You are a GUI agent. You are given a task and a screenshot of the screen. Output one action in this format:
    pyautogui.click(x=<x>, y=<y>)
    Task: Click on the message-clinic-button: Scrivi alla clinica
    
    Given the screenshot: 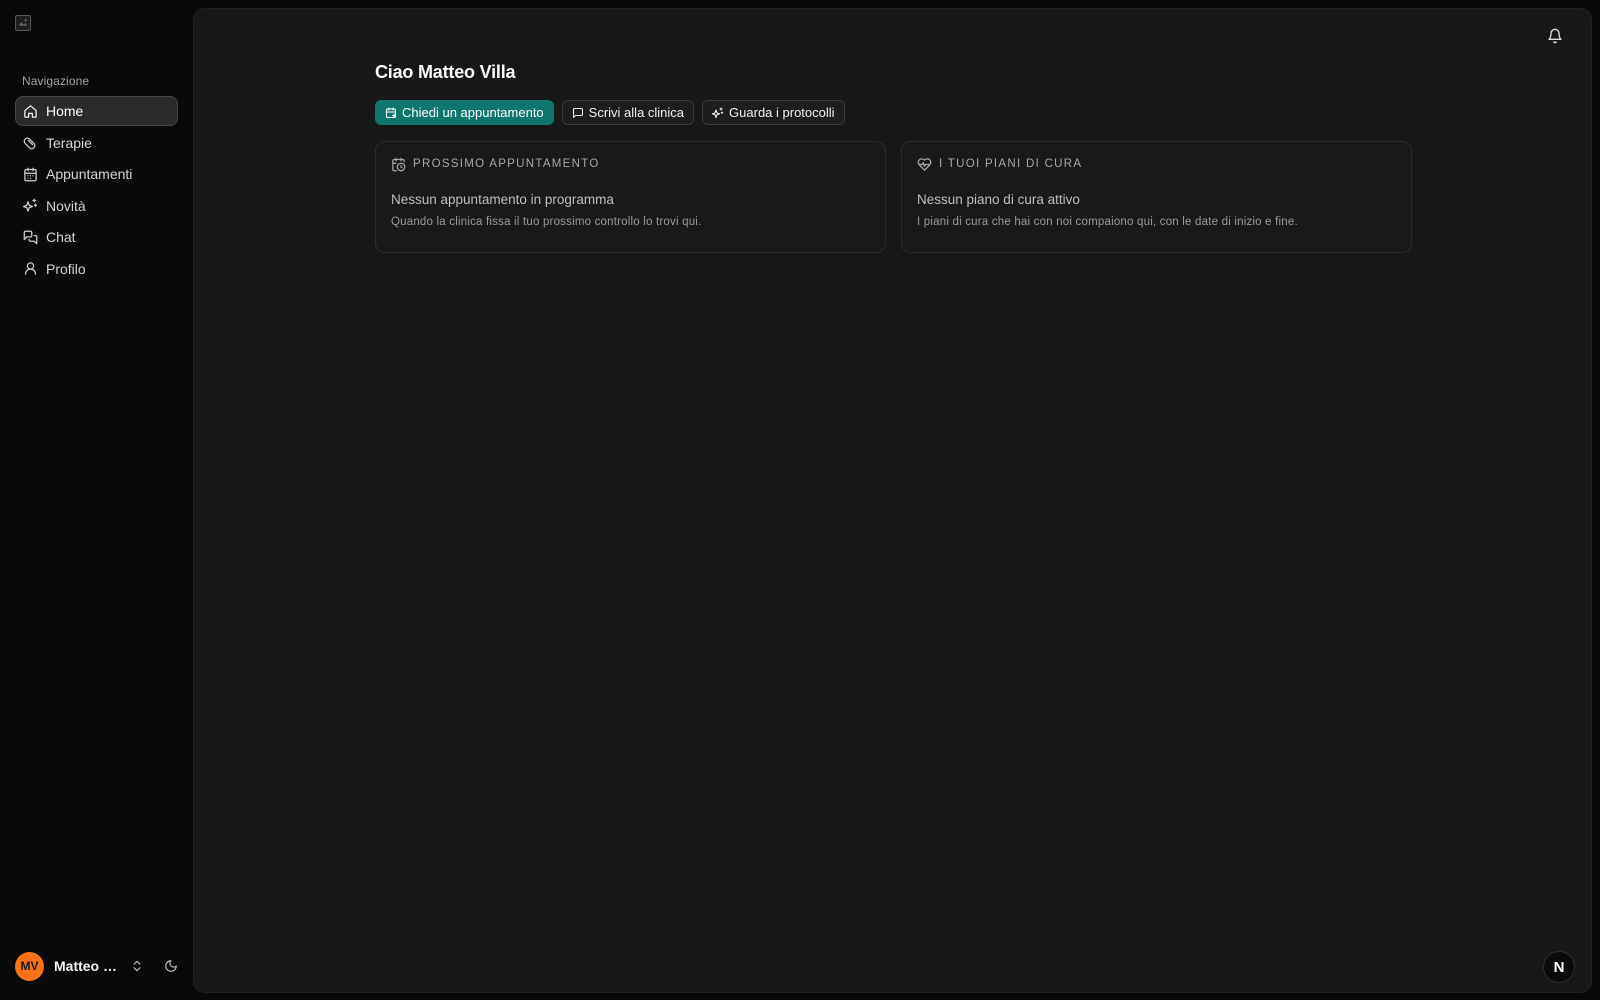 What is the action you would take?
    pyautogui.click(x=628, y=112)
    